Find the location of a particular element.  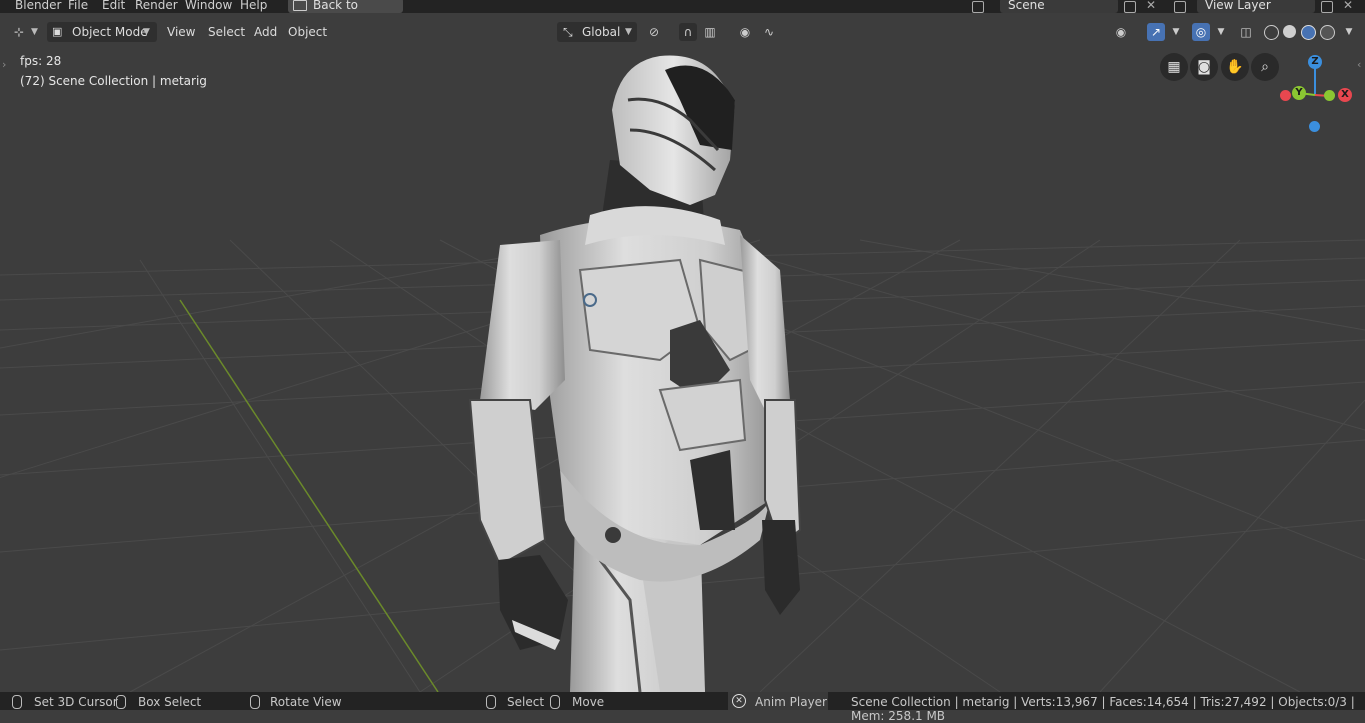

menu-edit: Edit is located at coordinates (113, 6).